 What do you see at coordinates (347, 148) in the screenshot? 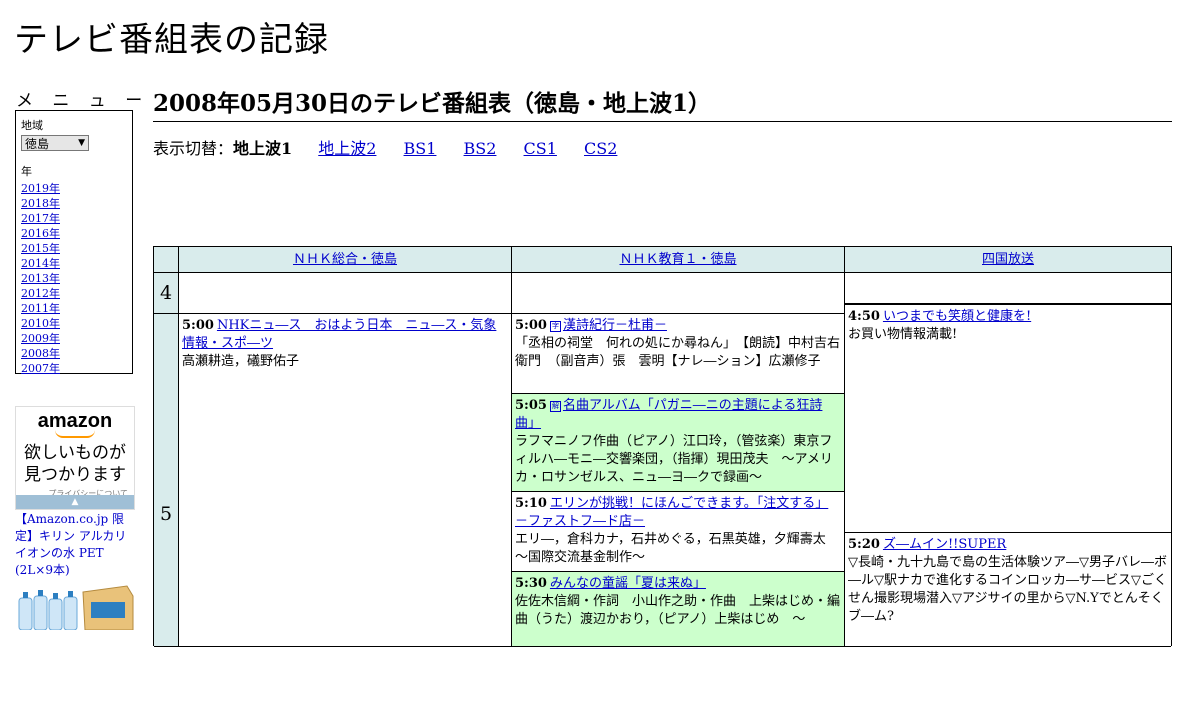
I see `switch-link-chijo2: 地上波2` at bounding box center [347, 148].